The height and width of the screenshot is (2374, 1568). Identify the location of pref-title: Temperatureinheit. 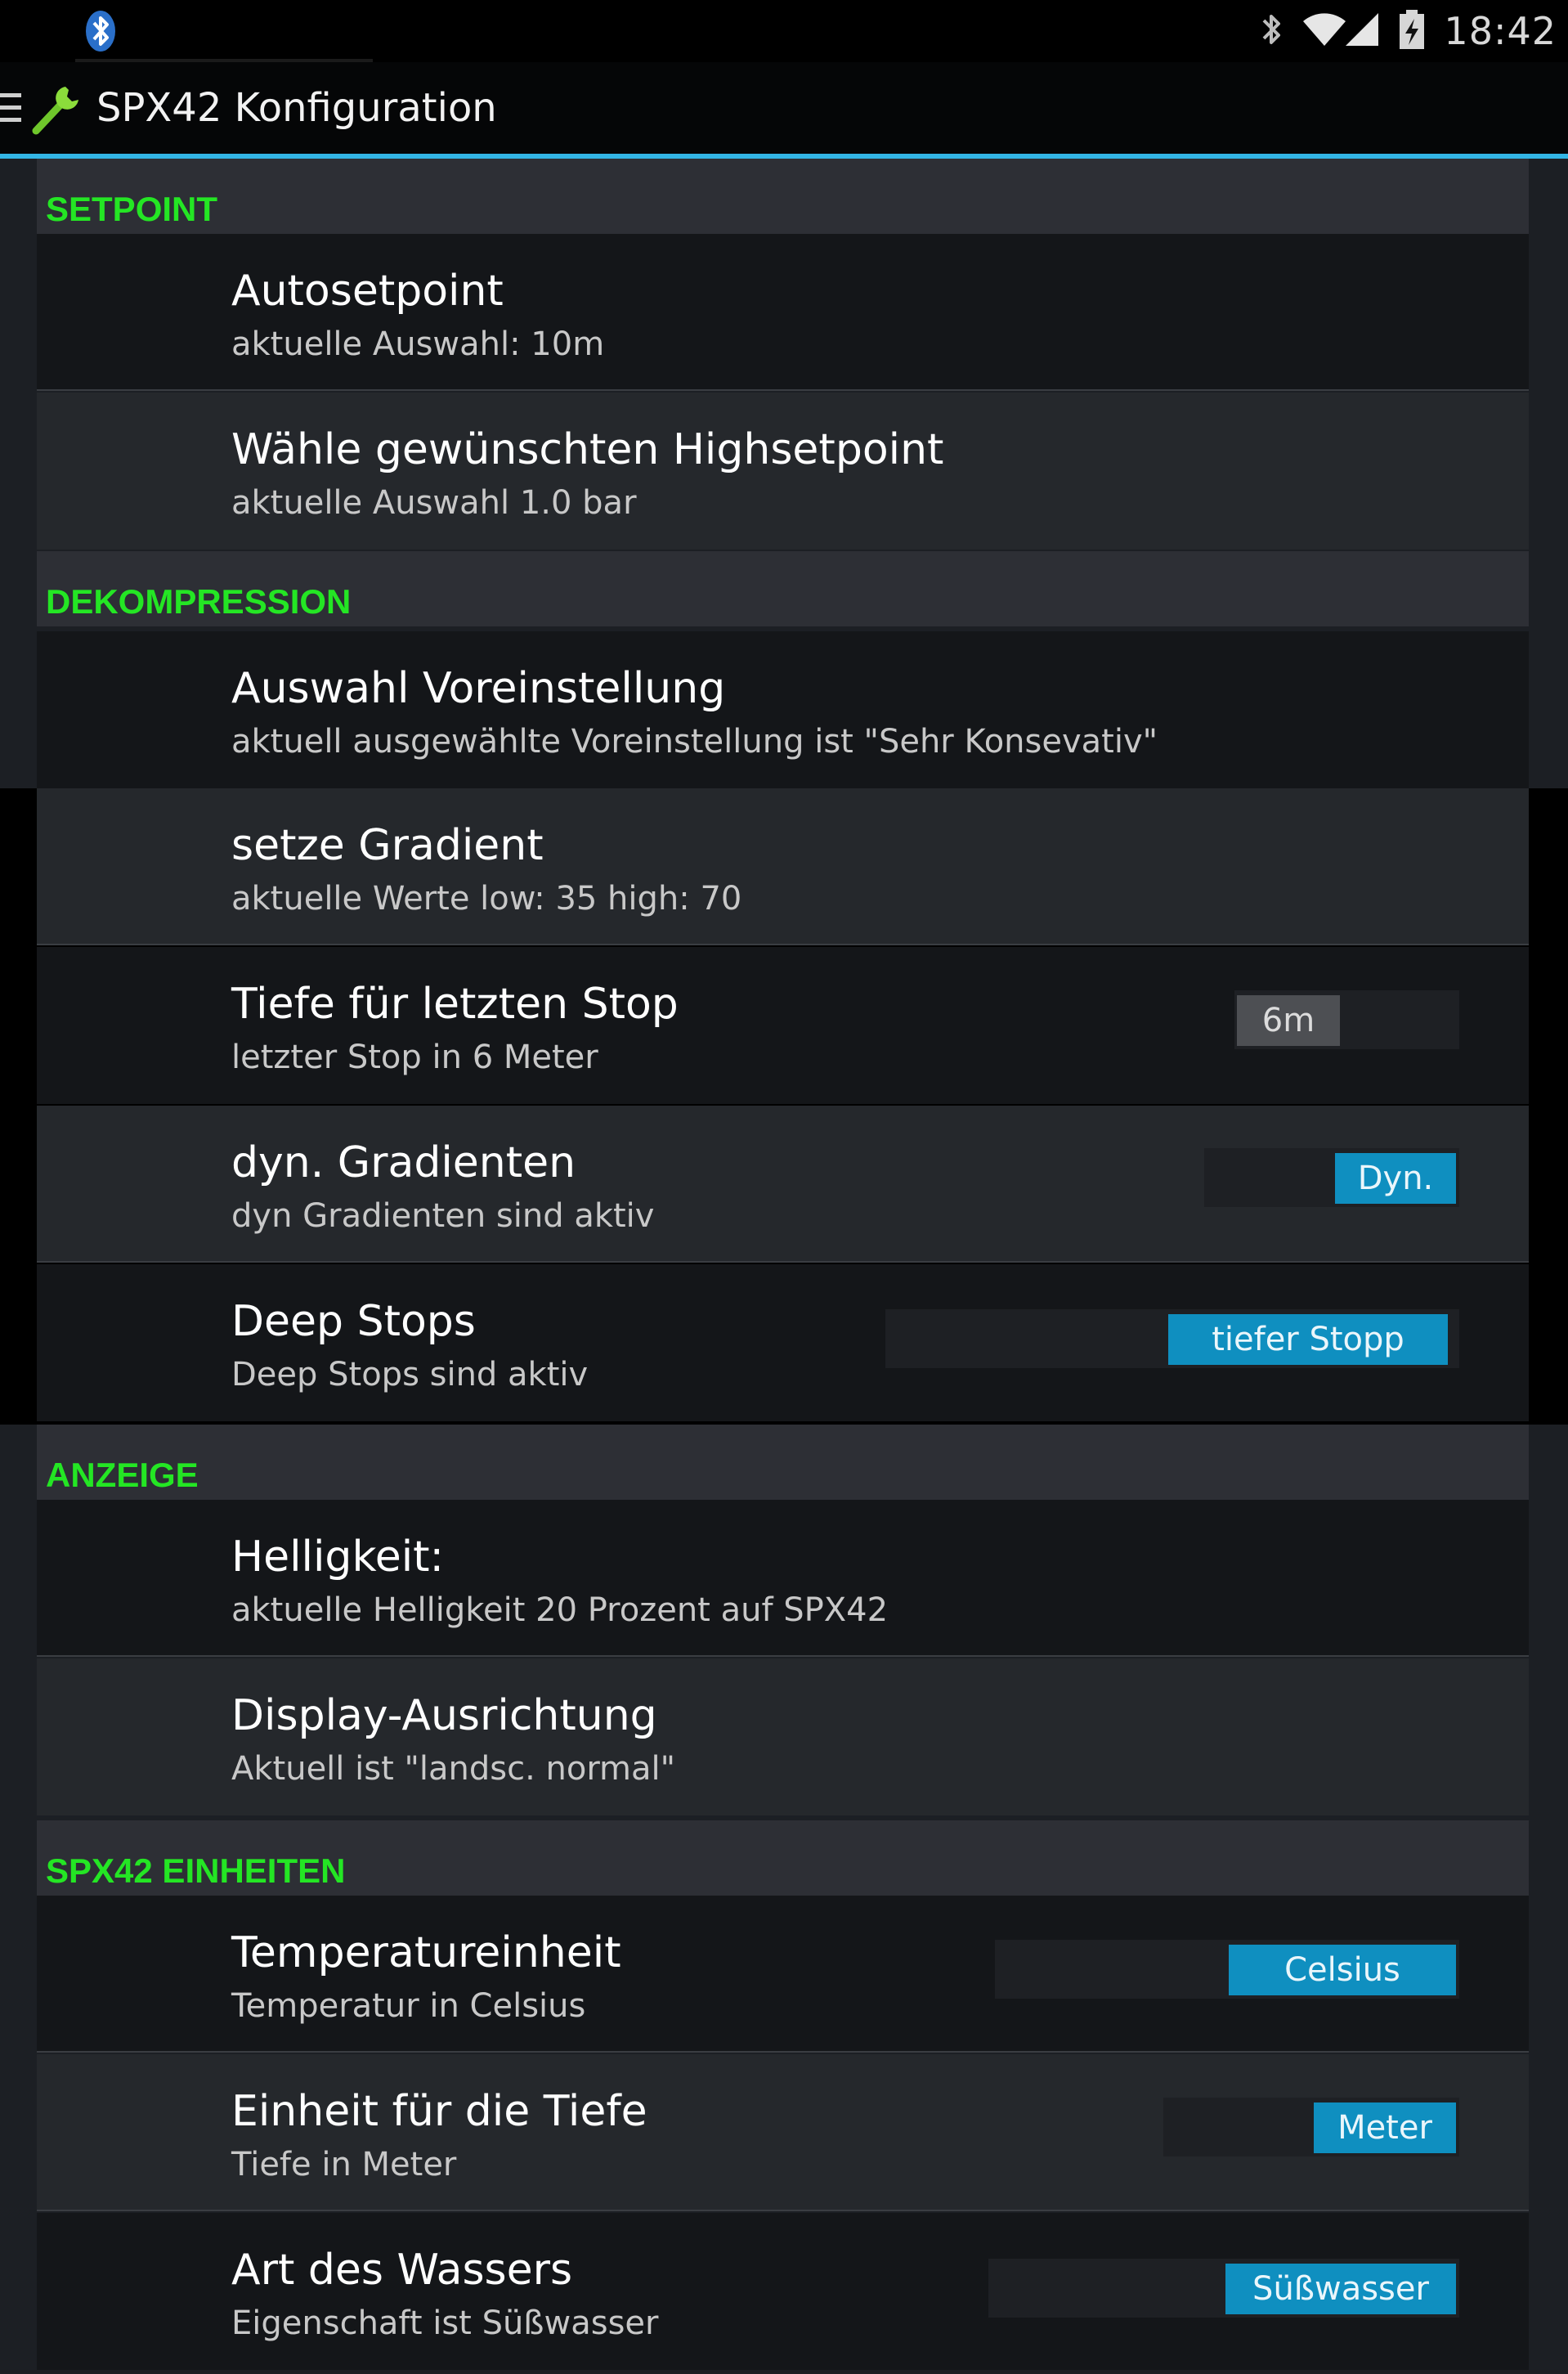
(426, 1952).